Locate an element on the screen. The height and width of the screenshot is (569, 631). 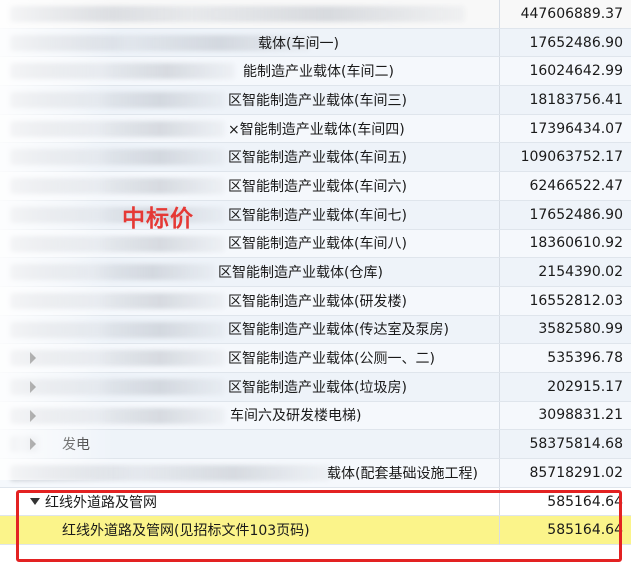
row-label: 区智能制造产业载体(垃圾房) is located at coordinates (317, 387).